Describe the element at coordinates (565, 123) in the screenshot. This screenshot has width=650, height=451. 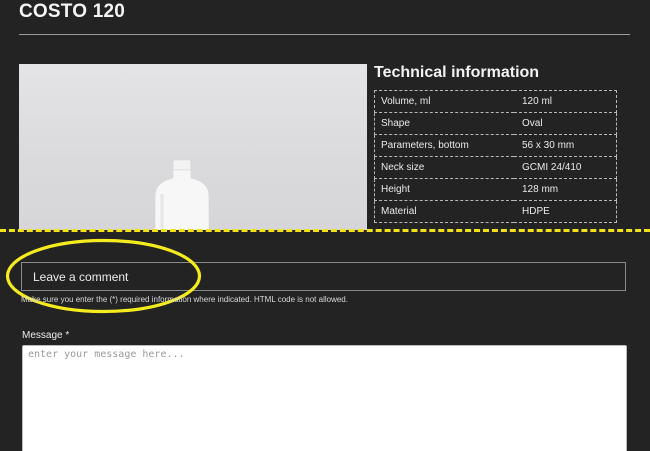
I see `spec-value: Oval` at that location.